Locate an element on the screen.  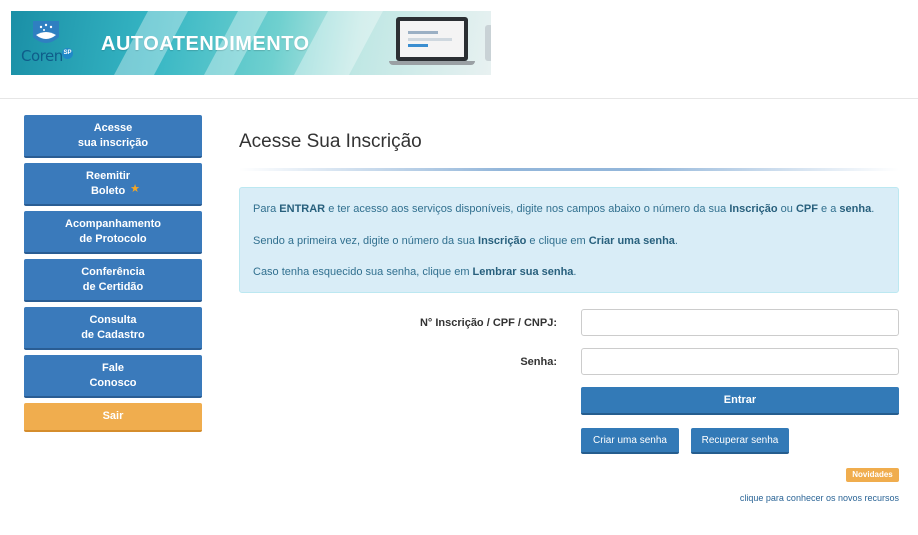
sidebar-item-label: Consulta de Cadastro is located at coordinates (113, 327).